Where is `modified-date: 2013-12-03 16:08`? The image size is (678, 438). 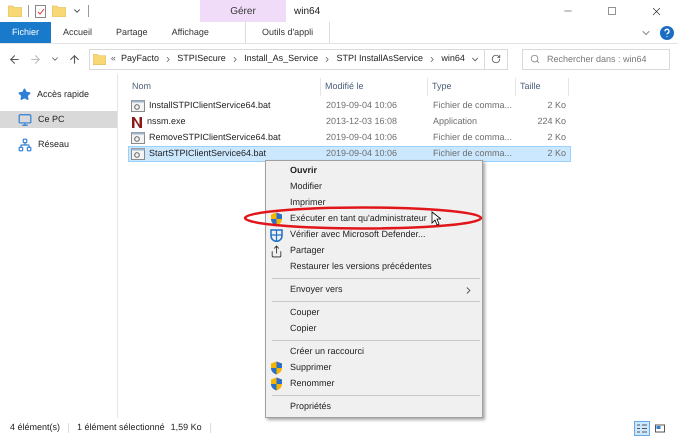 modified-date: 2013-12-03 16:08 is located at coordinates (361, 121).